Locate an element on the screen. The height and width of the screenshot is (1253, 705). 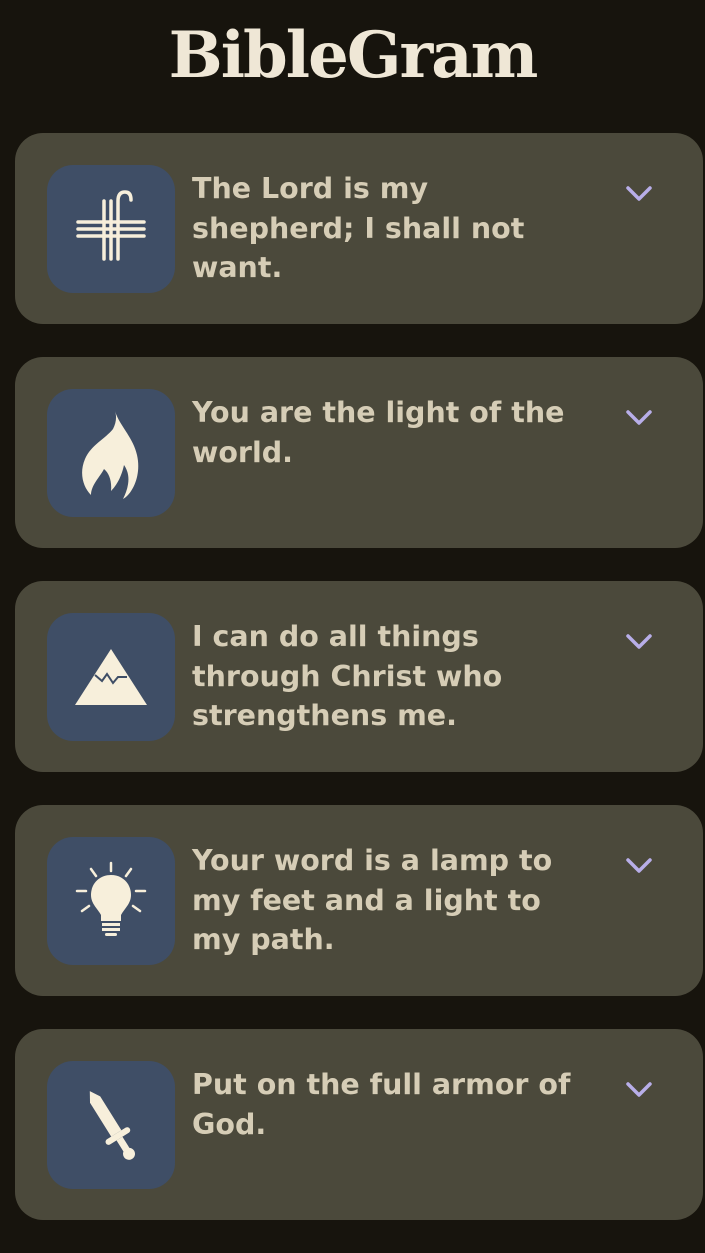
sword-icon is located at coordinates (111, 1125).